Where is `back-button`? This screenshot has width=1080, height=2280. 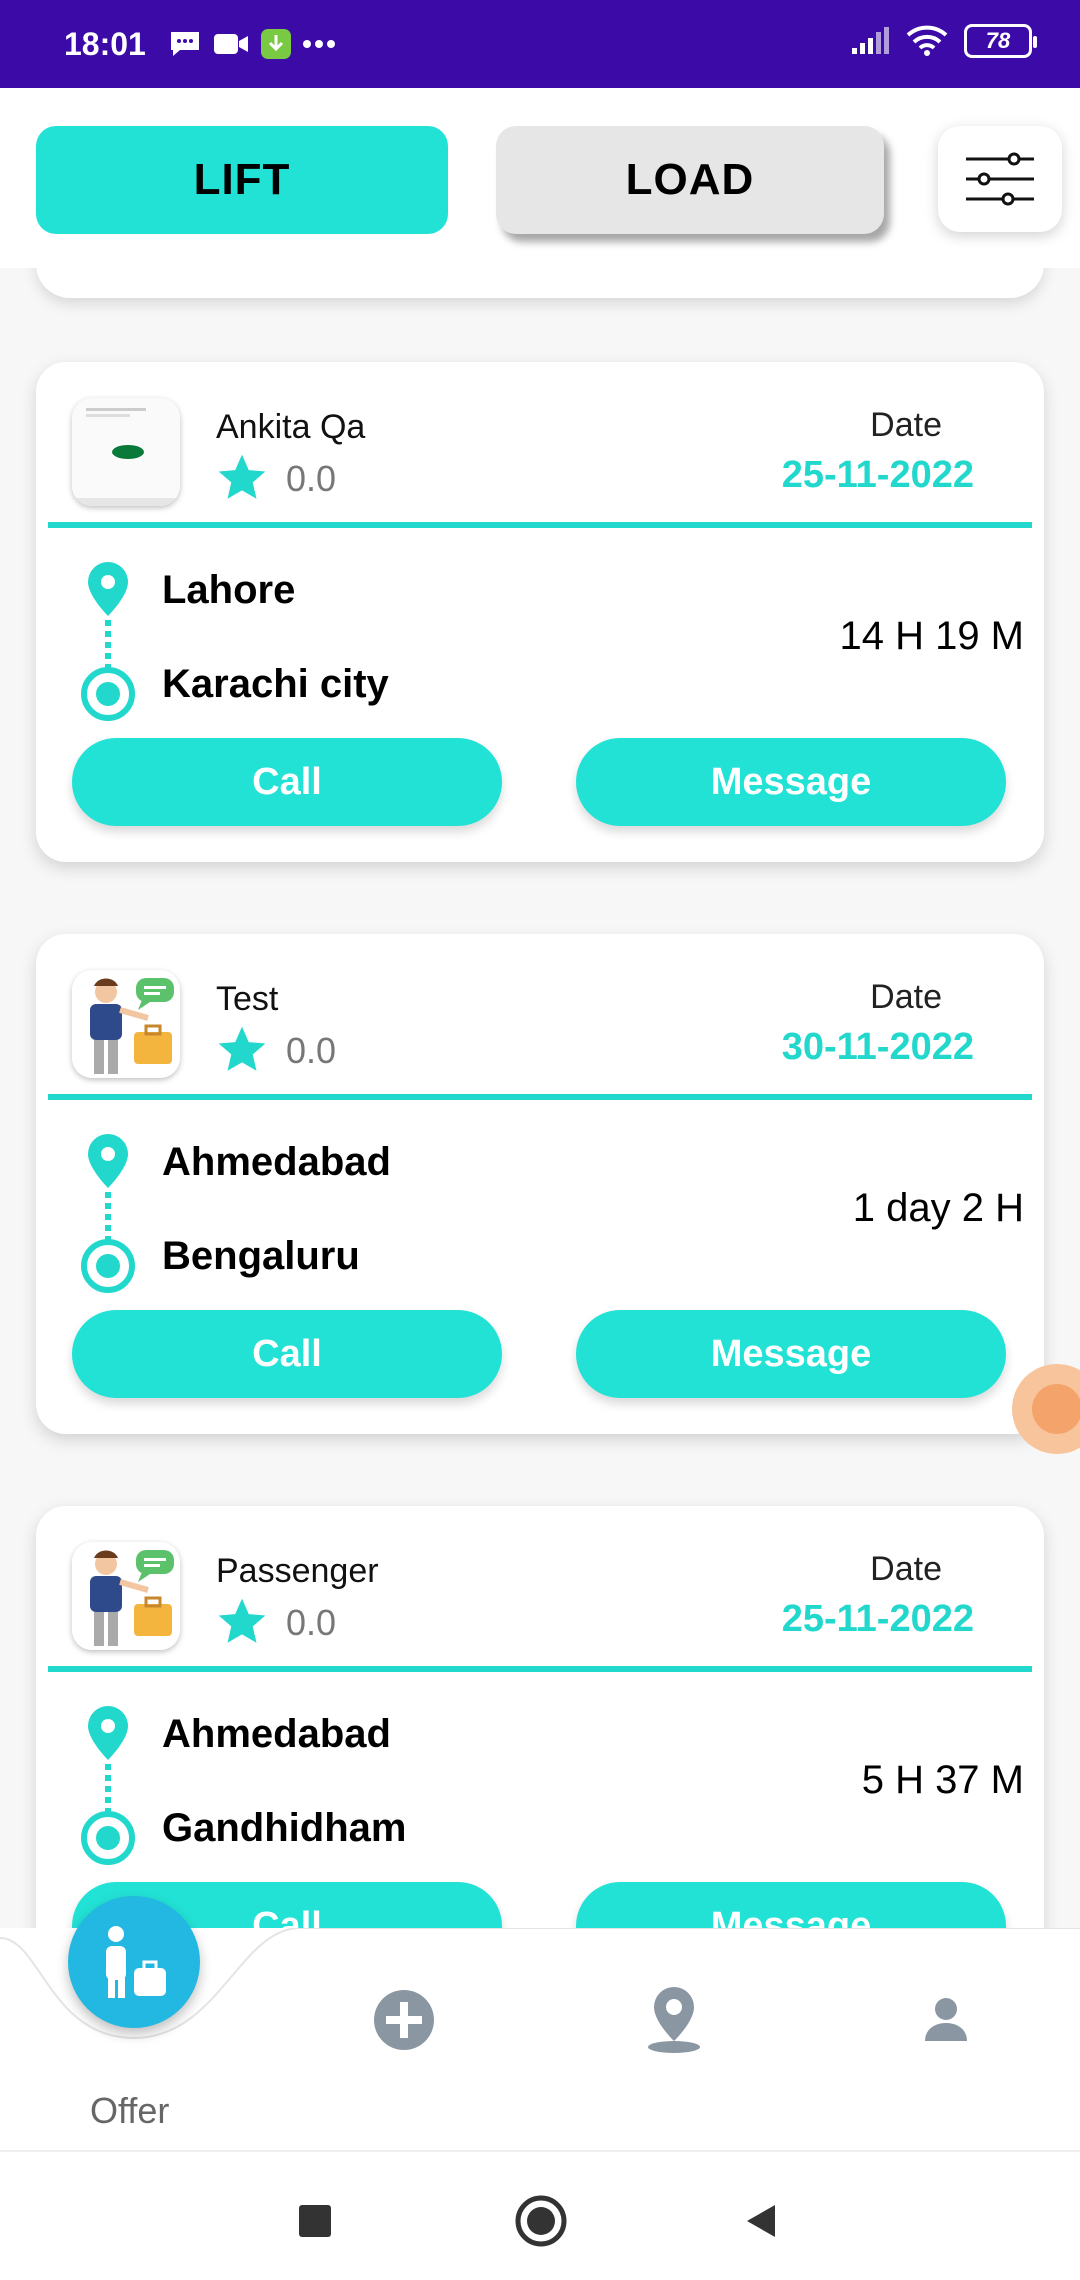 back-button is located at coordinates (761, 2221).